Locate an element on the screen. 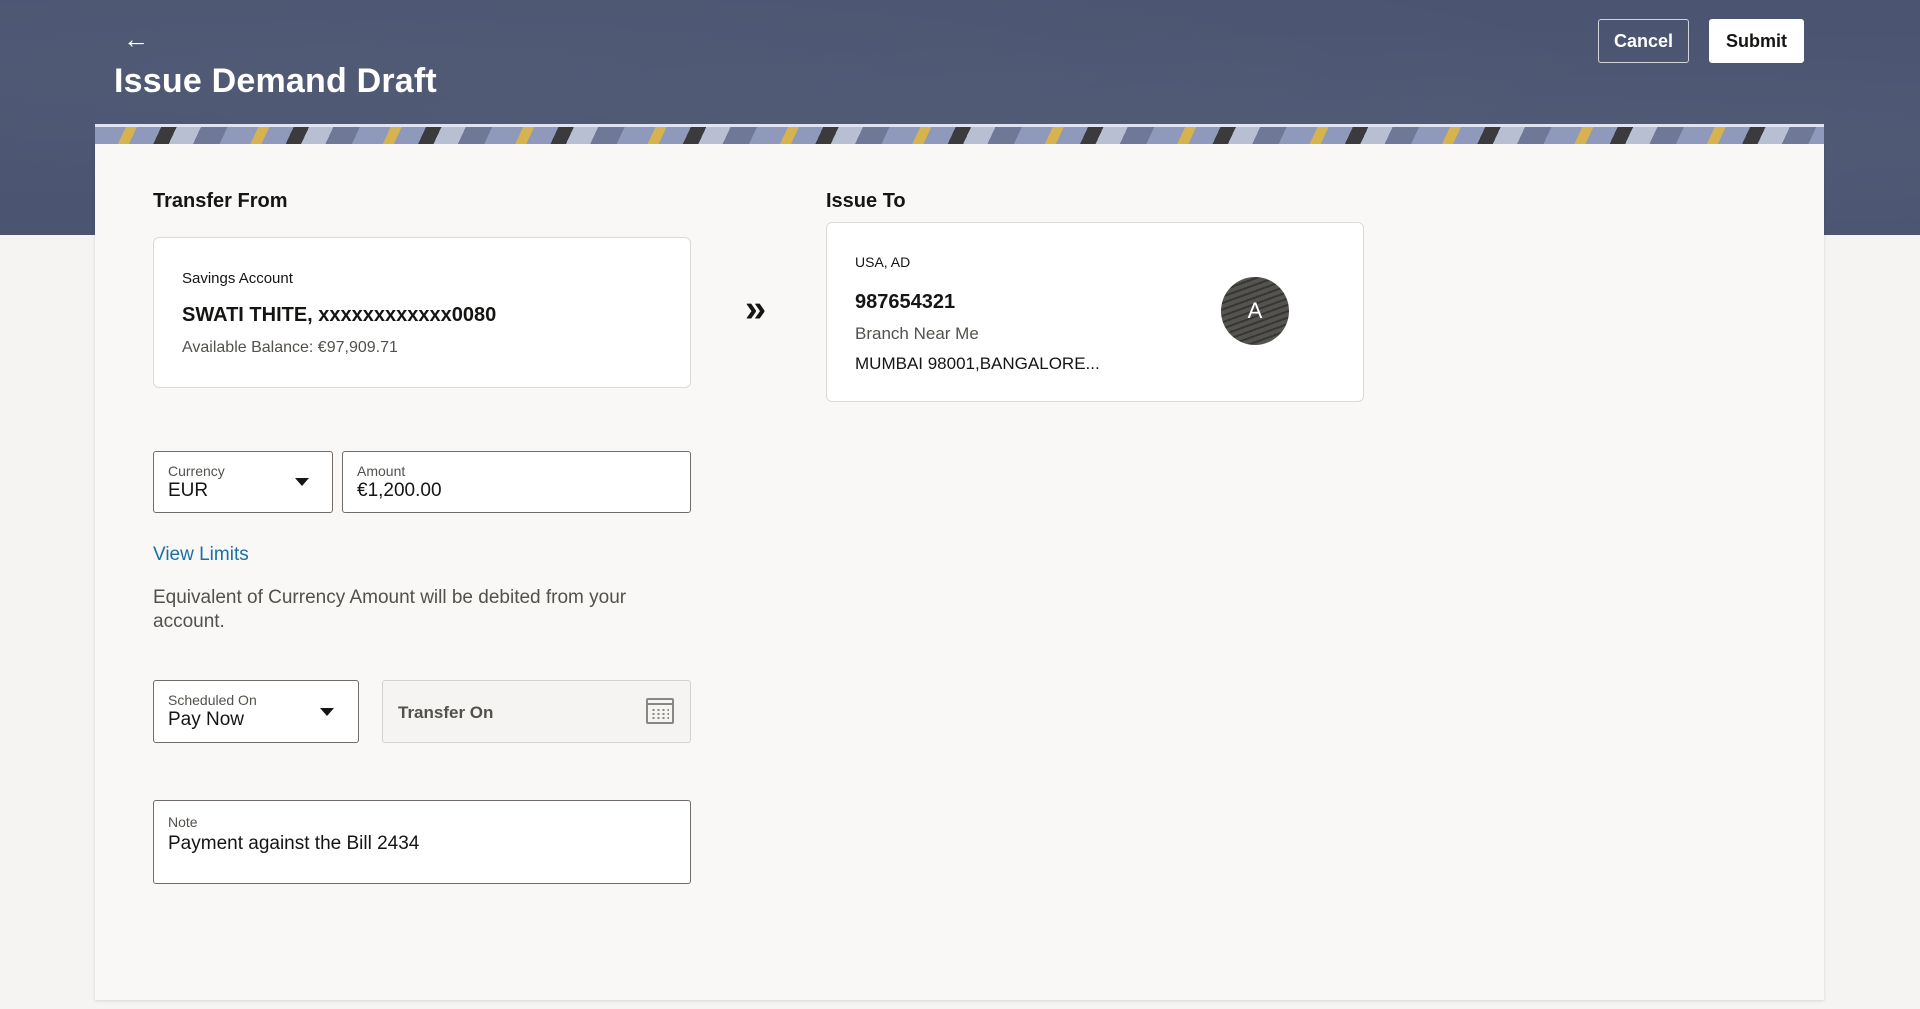 The width and height of the screenshot is (1920, 1009). note-value: Payment against the Bill 2434 is located at coordinates (294, 843).